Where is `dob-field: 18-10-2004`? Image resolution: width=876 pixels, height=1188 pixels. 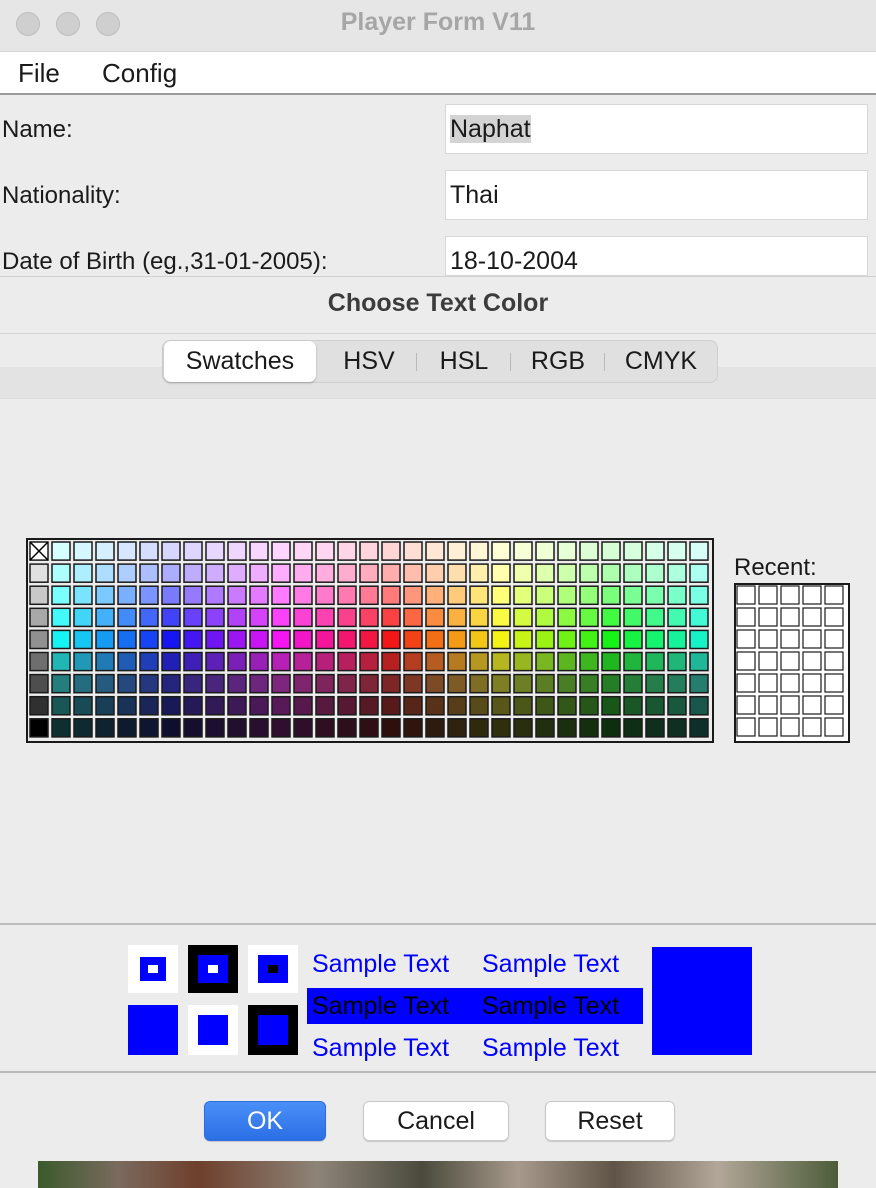
dob-field: 18-10-2004 is located at coordinates (656, 256).